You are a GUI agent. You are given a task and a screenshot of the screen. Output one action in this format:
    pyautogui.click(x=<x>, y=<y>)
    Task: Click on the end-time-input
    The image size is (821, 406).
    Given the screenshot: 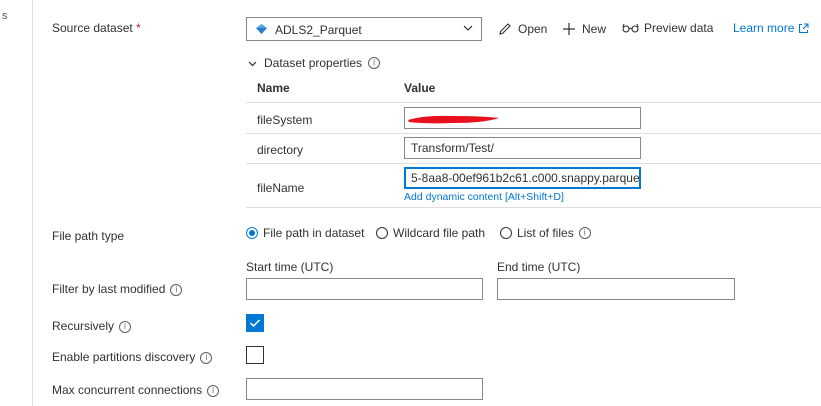 What is the action you would take?
    pyautogui.click(x=616, y=289)
    